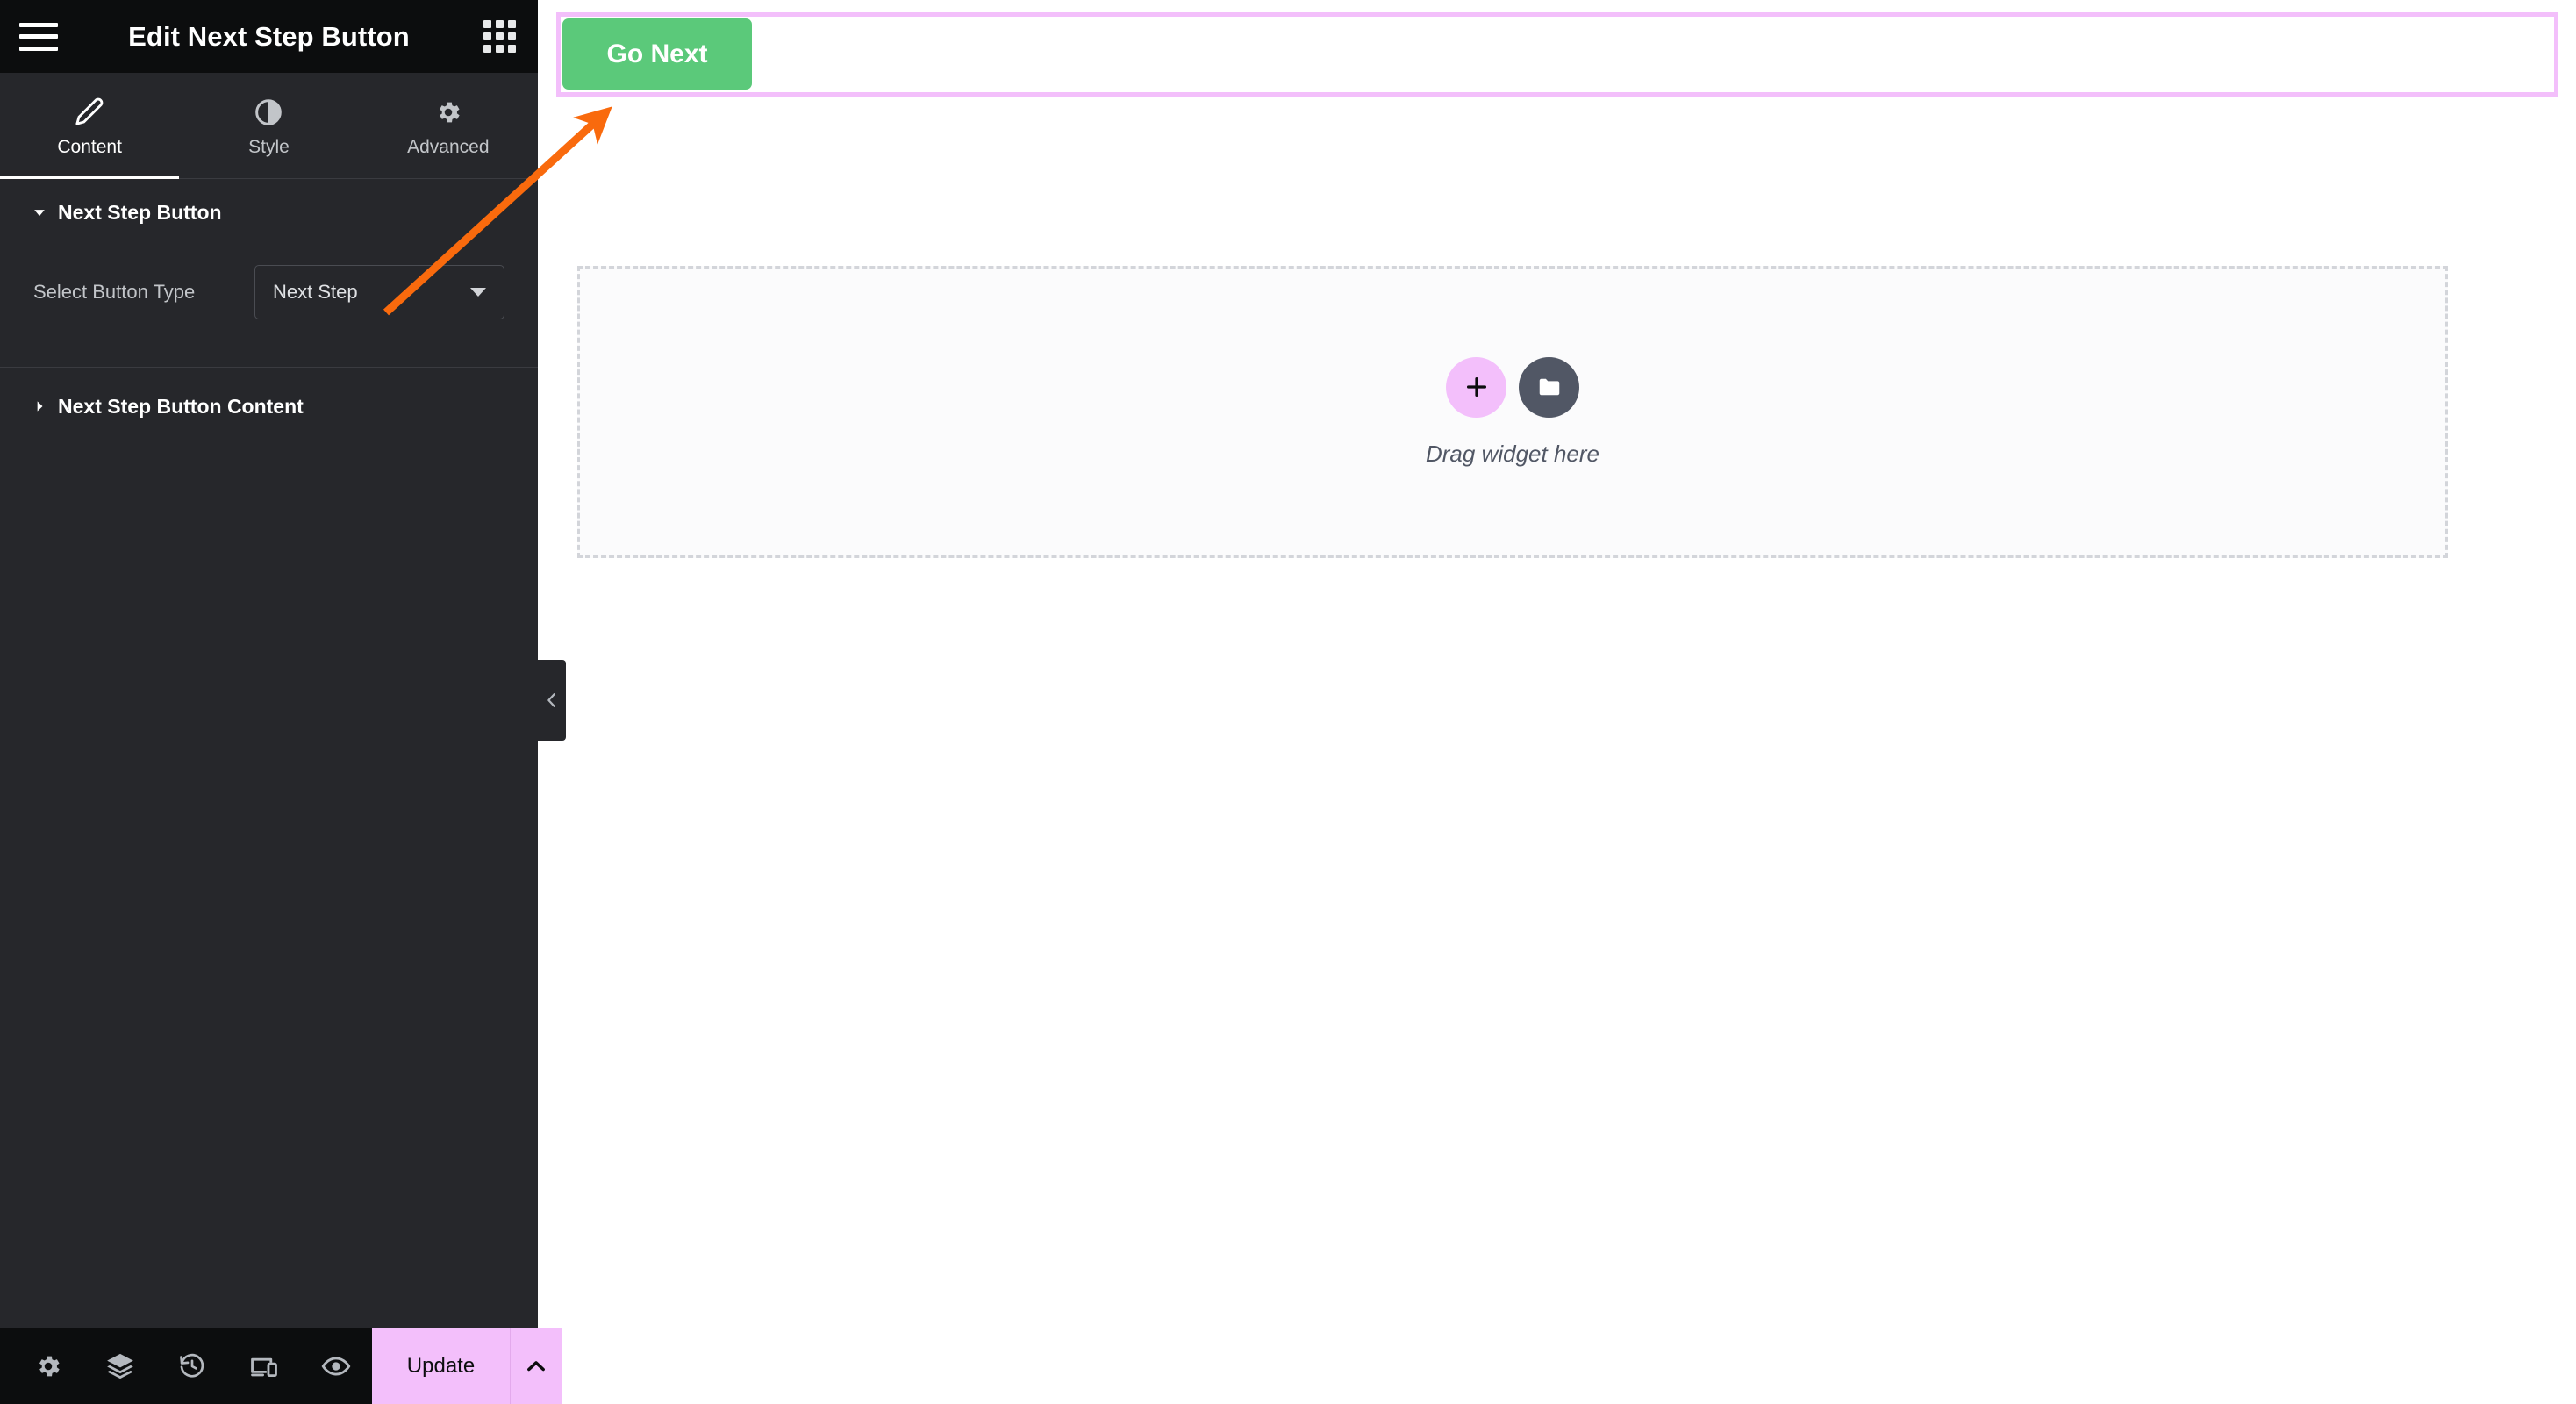  What do you see at coordinates (269, 147) in the screenshot?
I see `tab-style-label: Style` at bounding box center [269, 147].